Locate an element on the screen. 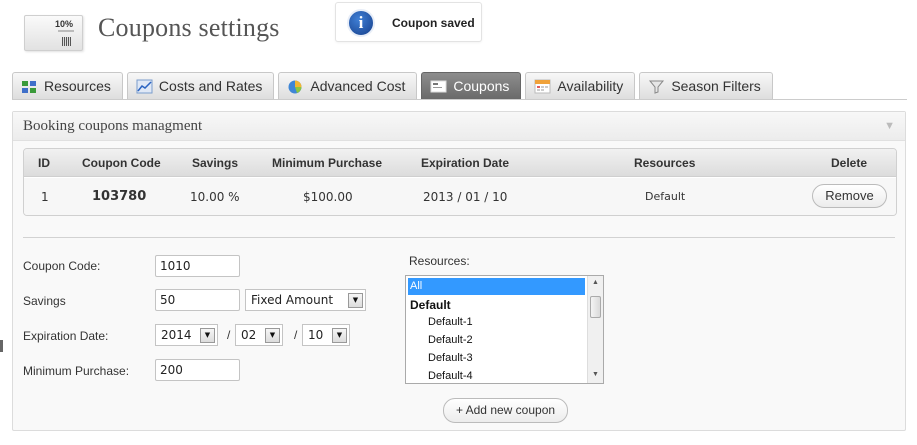 The image size is (917, 445). minimum-purchase-label: Minimum Purchase: is located at coordinates (76, 371).